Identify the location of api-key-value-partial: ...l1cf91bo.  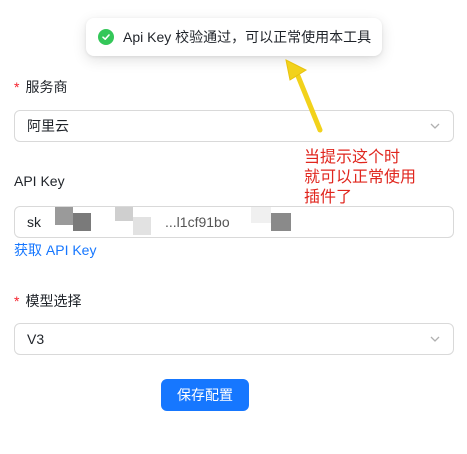
(197, 222).